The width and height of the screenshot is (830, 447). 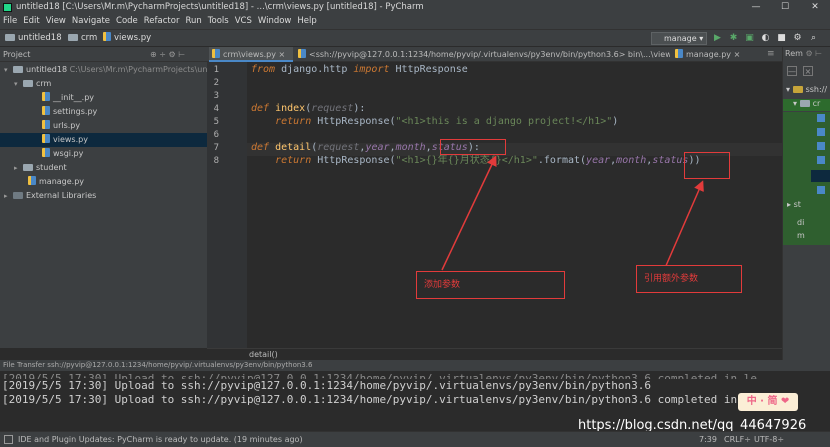 I want to click on selected-remote-file, so click(x=820, y=176).